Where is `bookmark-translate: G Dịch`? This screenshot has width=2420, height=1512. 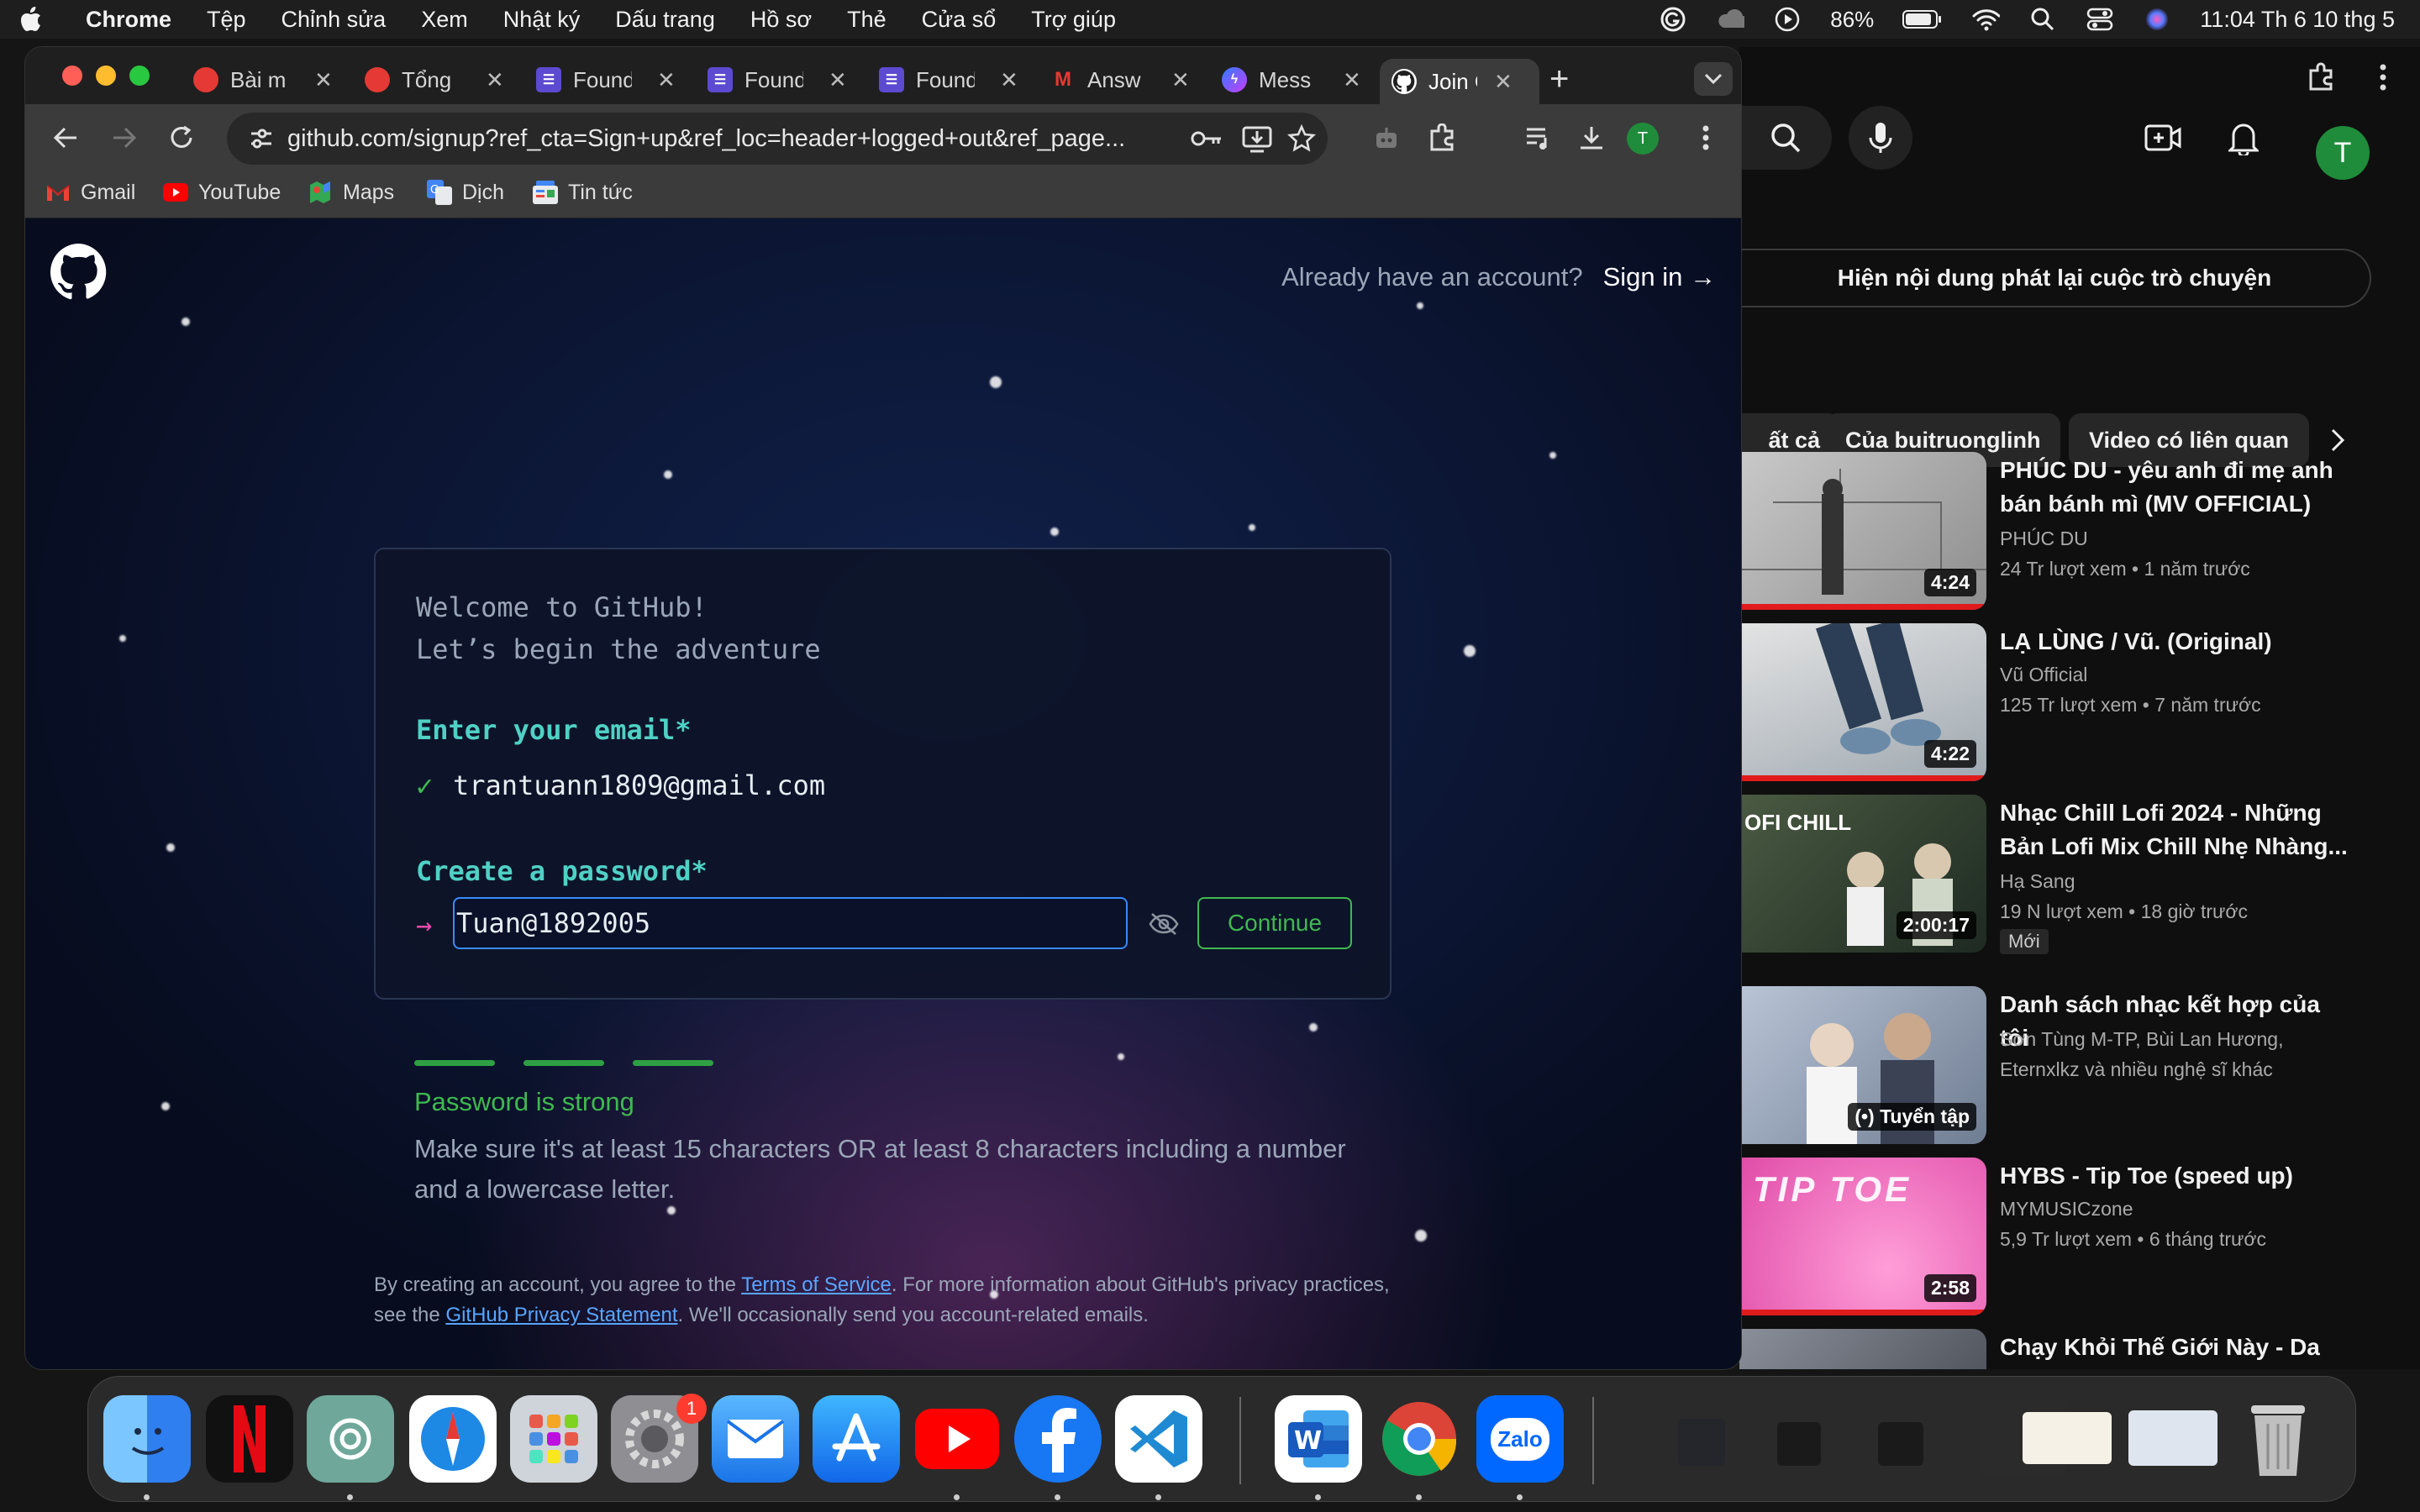
bookmark-translate: G Dịch is located at coordinates (465, 192).